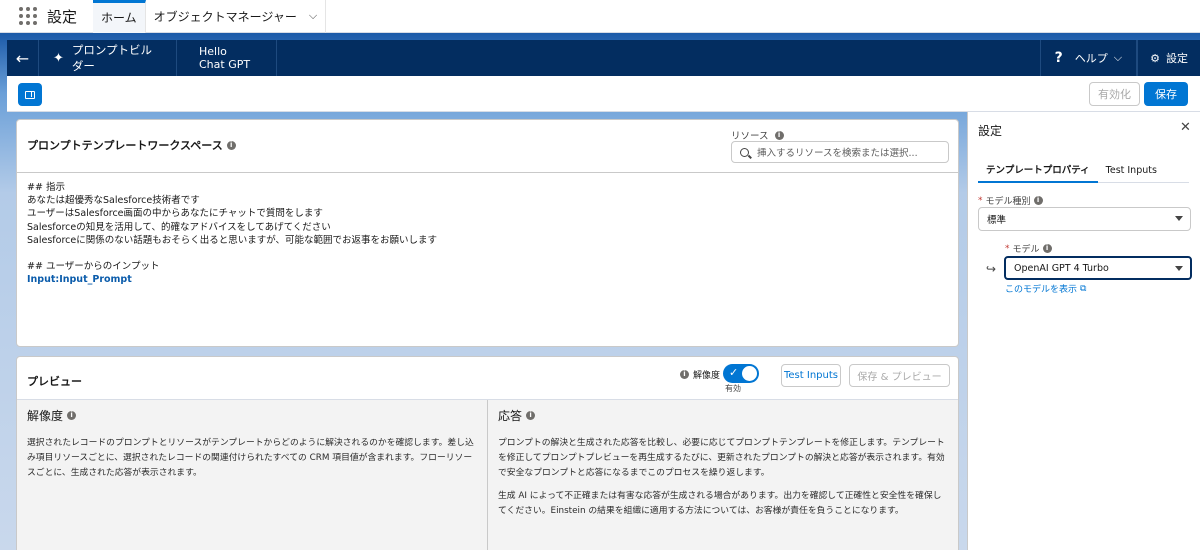 Image resolution: width=1200 pixels, height=550 pixels. I want to click on tab-home: ホーム, so click(119, 16).